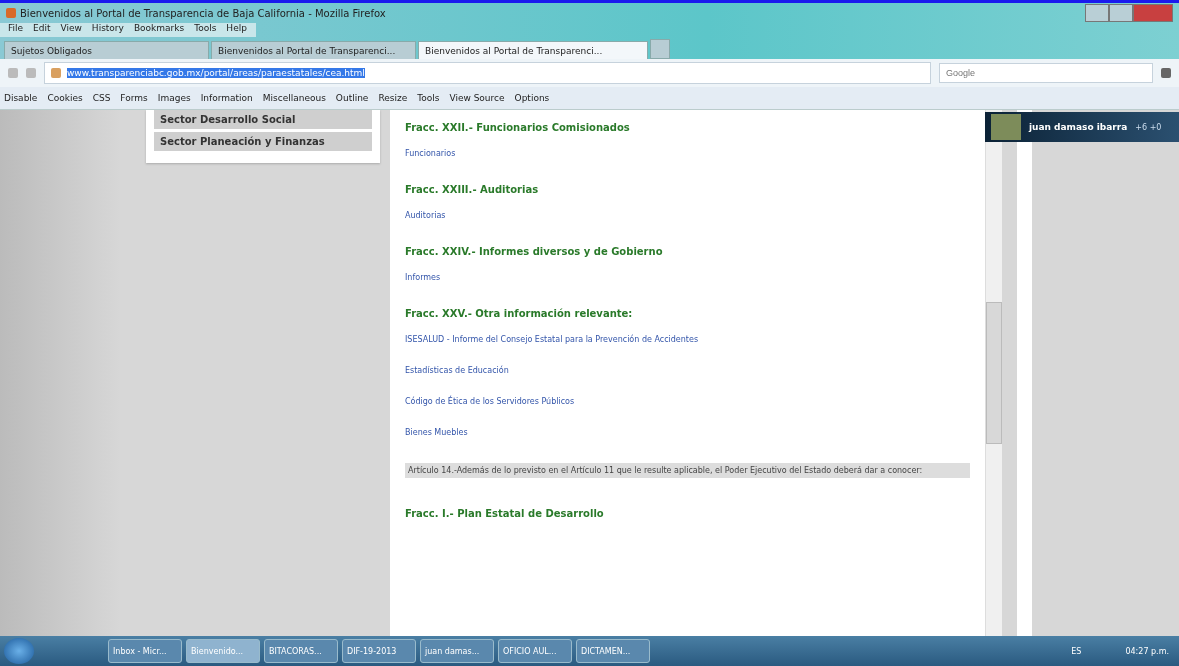  Describe the element at coordinates (472, 189) in the screenshot. I see `section-heading: Fracc. XXIII.- Auditorias` at that location.